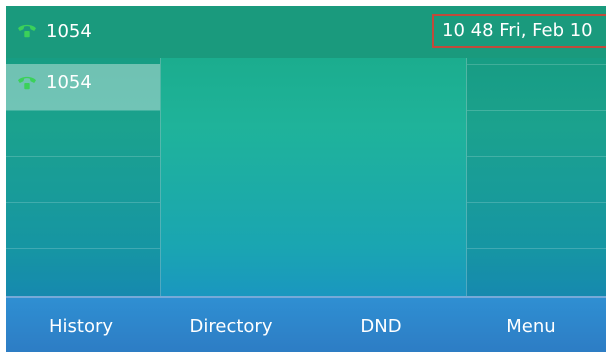 The image size is (606, 352). Describe the element at coordinates (306, 32) in the screenshot. I see `status-bar: 1054 10 48 Fri, Feb 10` at that location.